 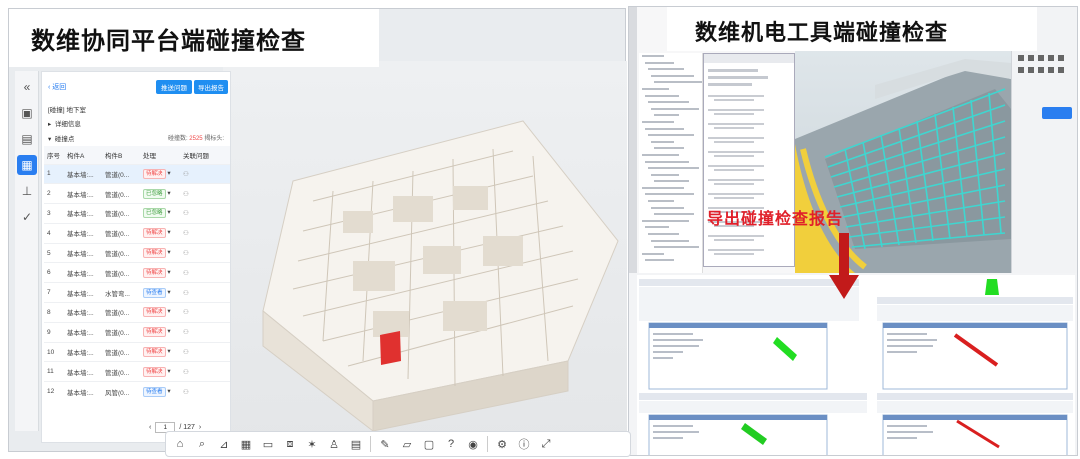 I want to click on clash-row: 6 基本墙:... 管道(0... 待解决 ▾ ⚇, so click(x=137, y=272).